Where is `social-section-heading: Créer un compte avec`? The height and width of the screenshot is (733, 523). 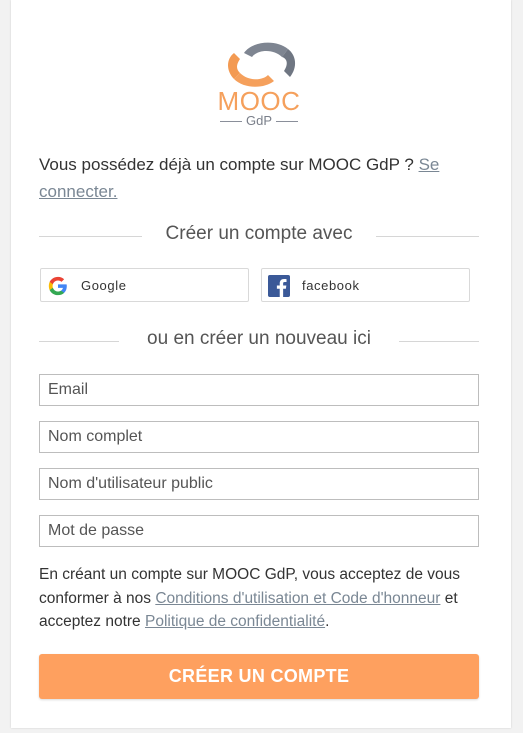 social-section-heading: Créer un compte avec is located at coordinates (259, 233).